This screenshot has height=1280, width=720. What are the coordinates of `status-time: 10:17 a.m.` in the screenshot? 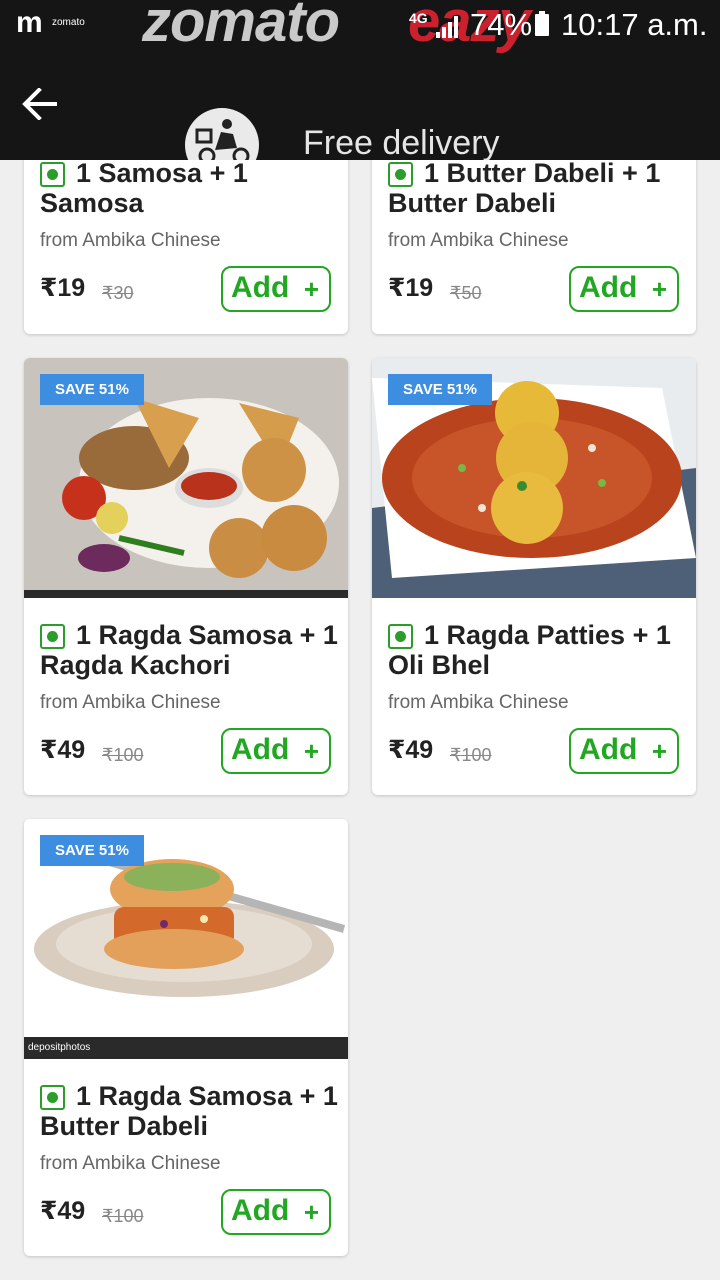 It's located at (634, 24).